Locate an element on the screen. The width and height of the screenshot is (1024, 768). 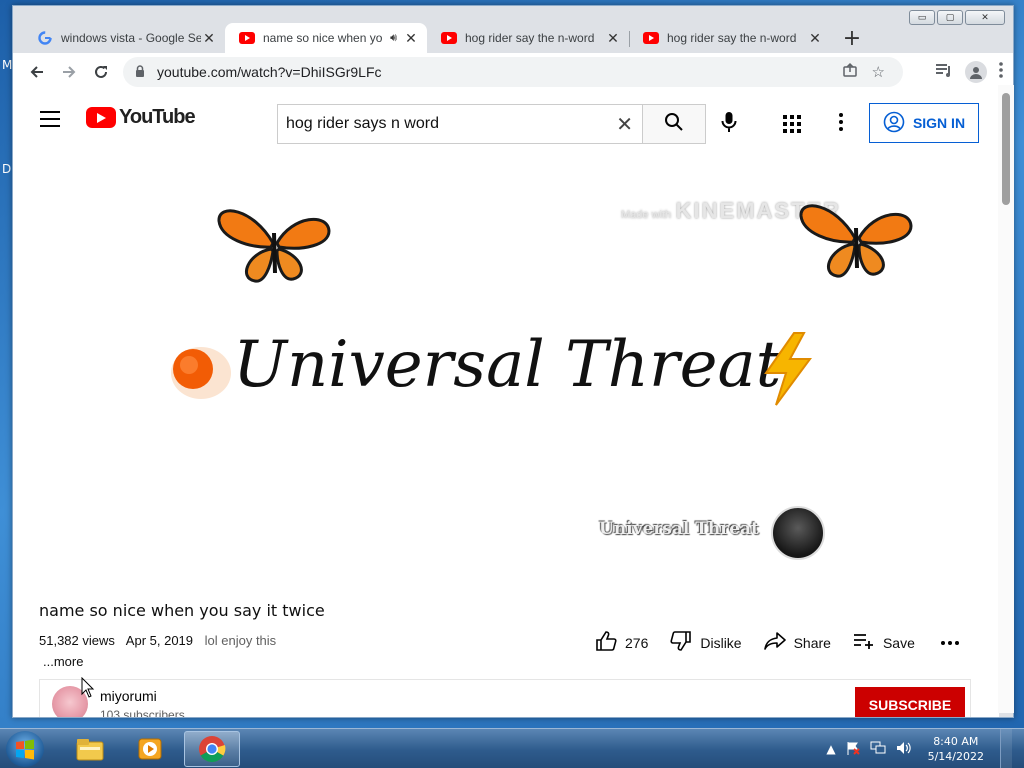
account-circle-icon is located at coordinates (894, 123).